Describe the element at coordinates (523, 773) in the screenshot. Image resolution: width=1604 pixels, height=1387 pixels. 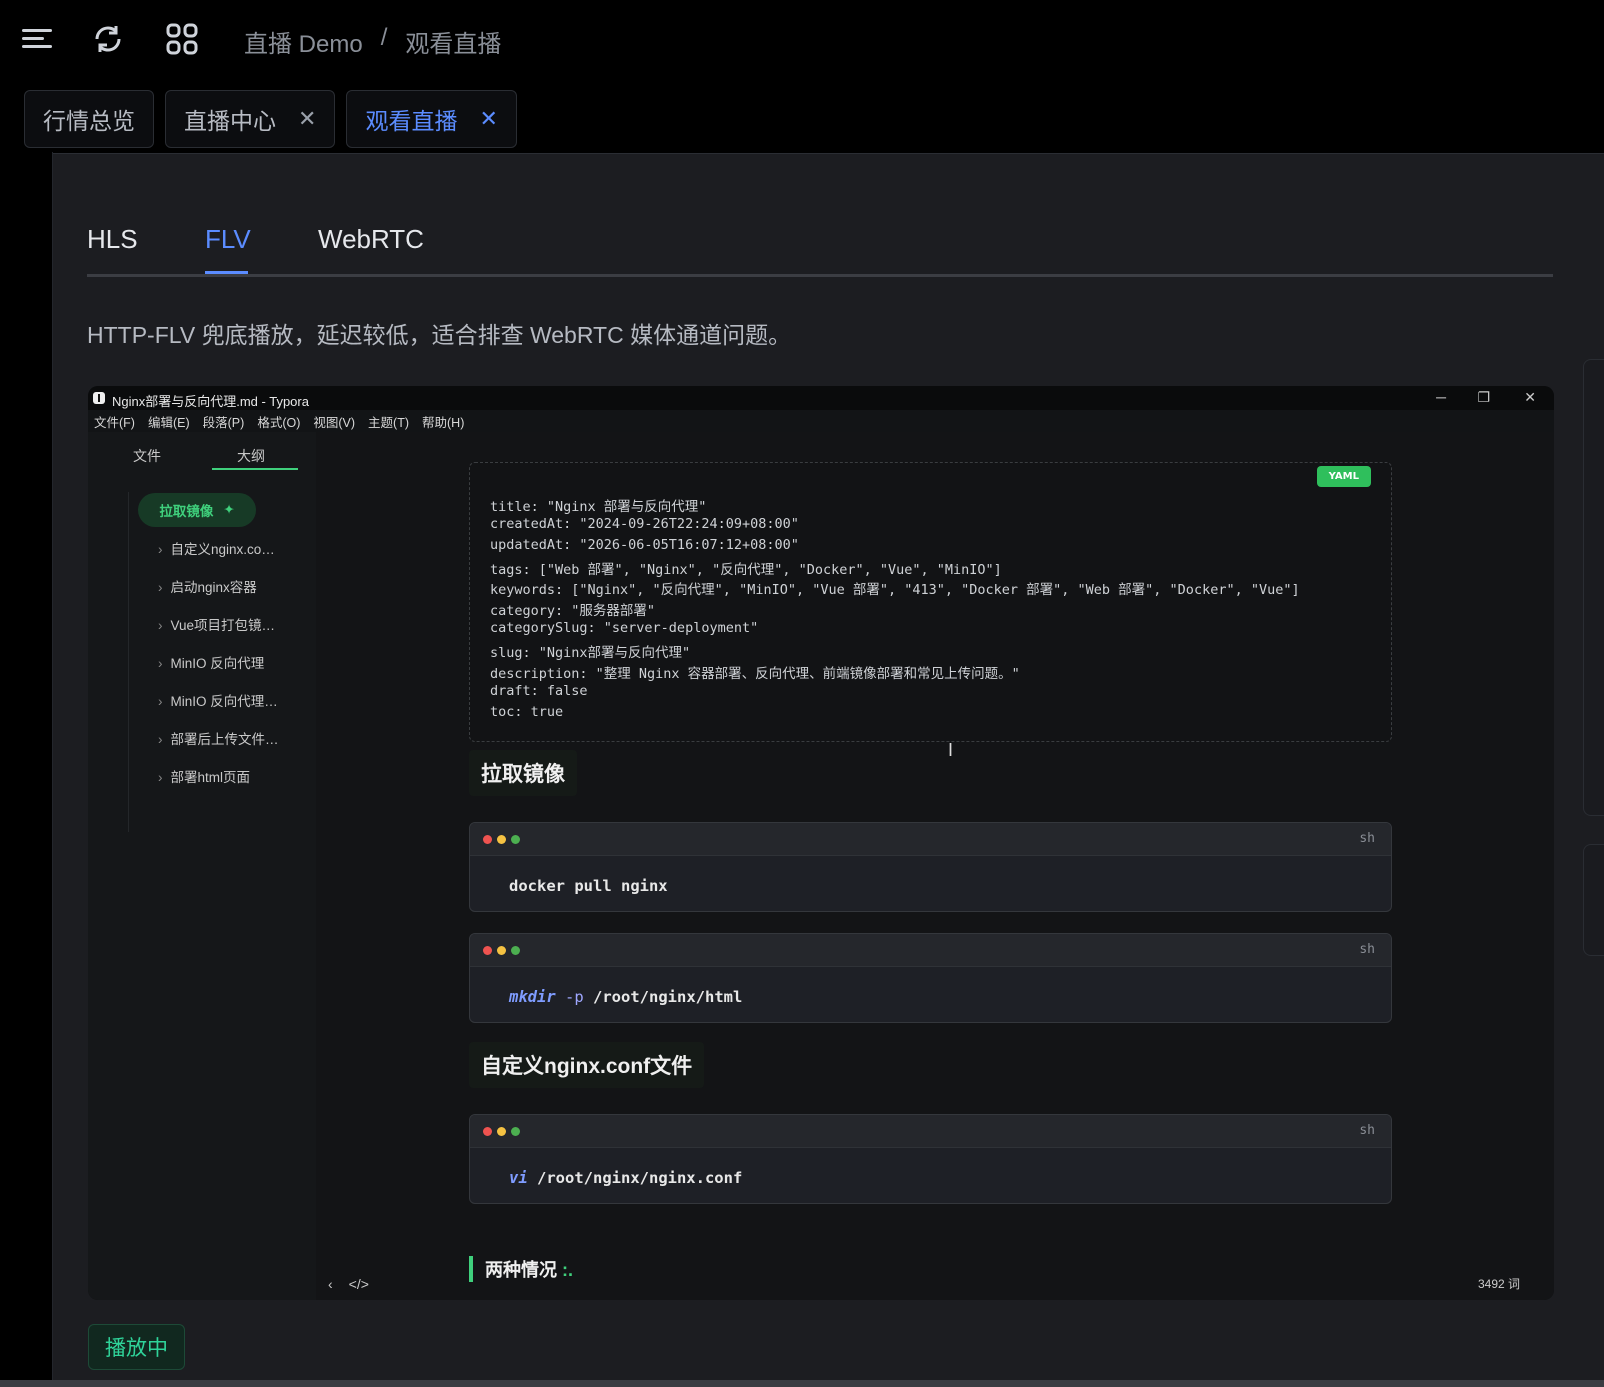
I see `doc-heading-pull-image: 拉取镜像` at that location.